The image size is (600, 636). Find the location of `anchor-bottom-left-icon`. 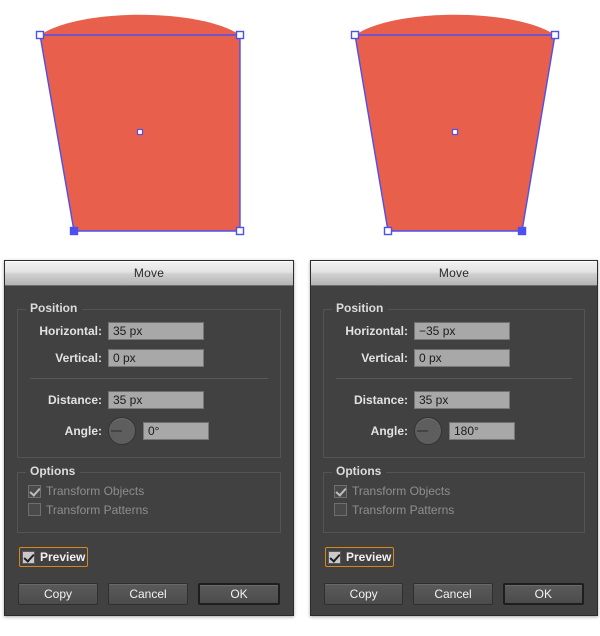

anchor-bottom-left-icon is located at coordinates (388, 231).